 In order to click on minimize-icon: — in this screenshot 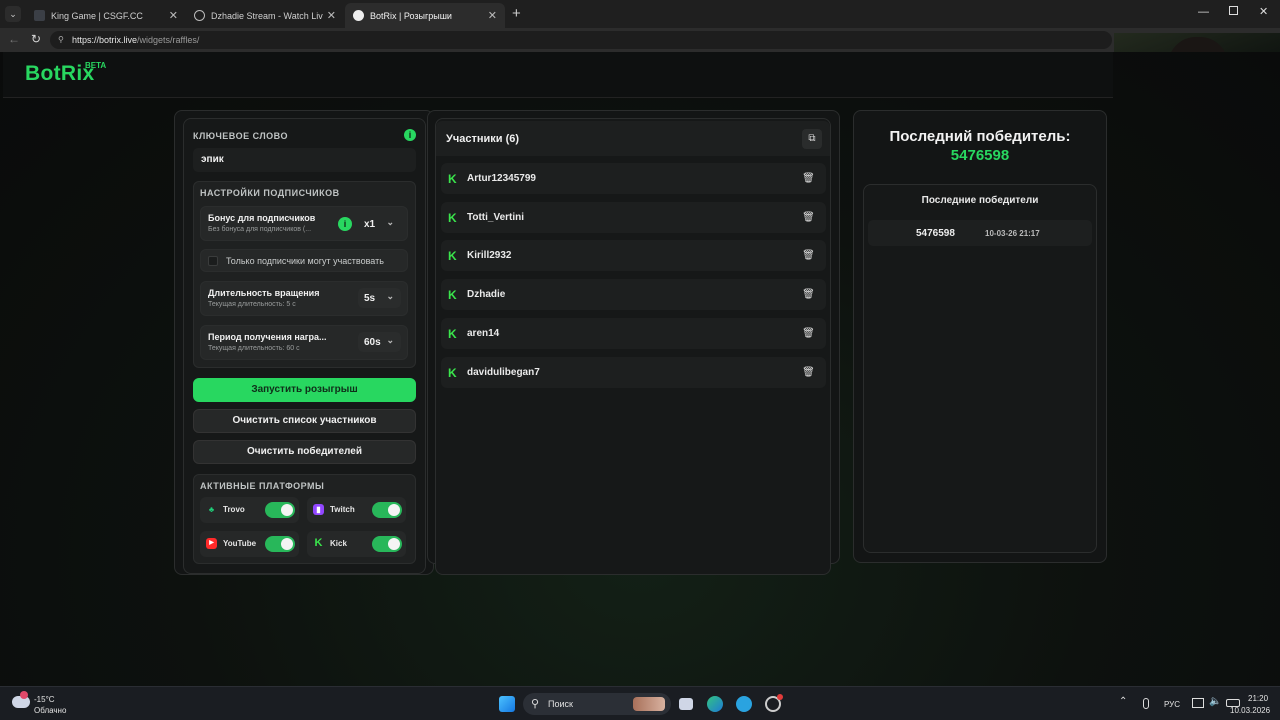, I will do `click(1203, 12)`.